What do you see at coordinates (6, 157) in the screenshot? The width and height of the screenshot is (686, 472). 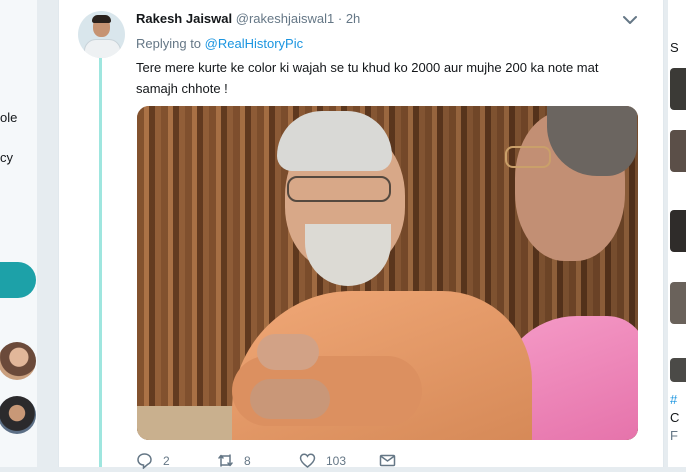 I see `left-sidebar-text: cy` at bounding box center [6, 157].